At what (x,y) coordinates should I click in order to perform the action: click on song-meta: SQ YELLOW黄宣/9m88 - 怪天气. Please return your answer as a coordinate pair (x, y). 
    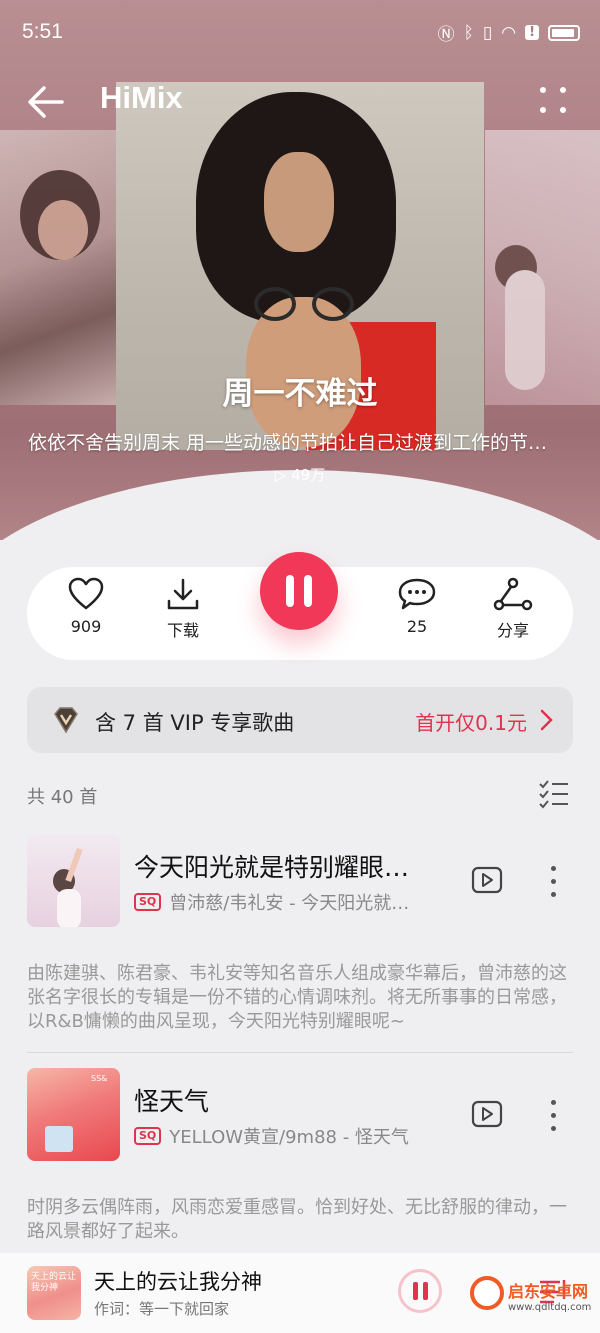
    Looking at the image, I should click on (271, 1136).